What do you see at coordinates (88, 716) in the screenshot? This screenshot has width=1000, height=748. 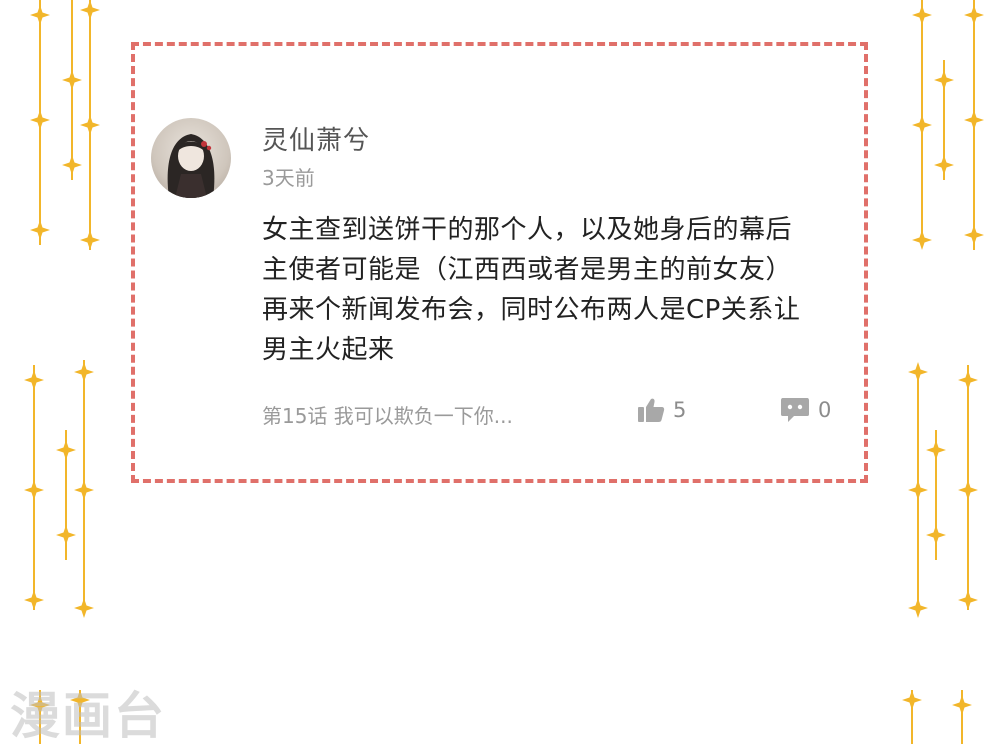 I see `watermark-logo: 漫画台` at bounding box center [88, 716].